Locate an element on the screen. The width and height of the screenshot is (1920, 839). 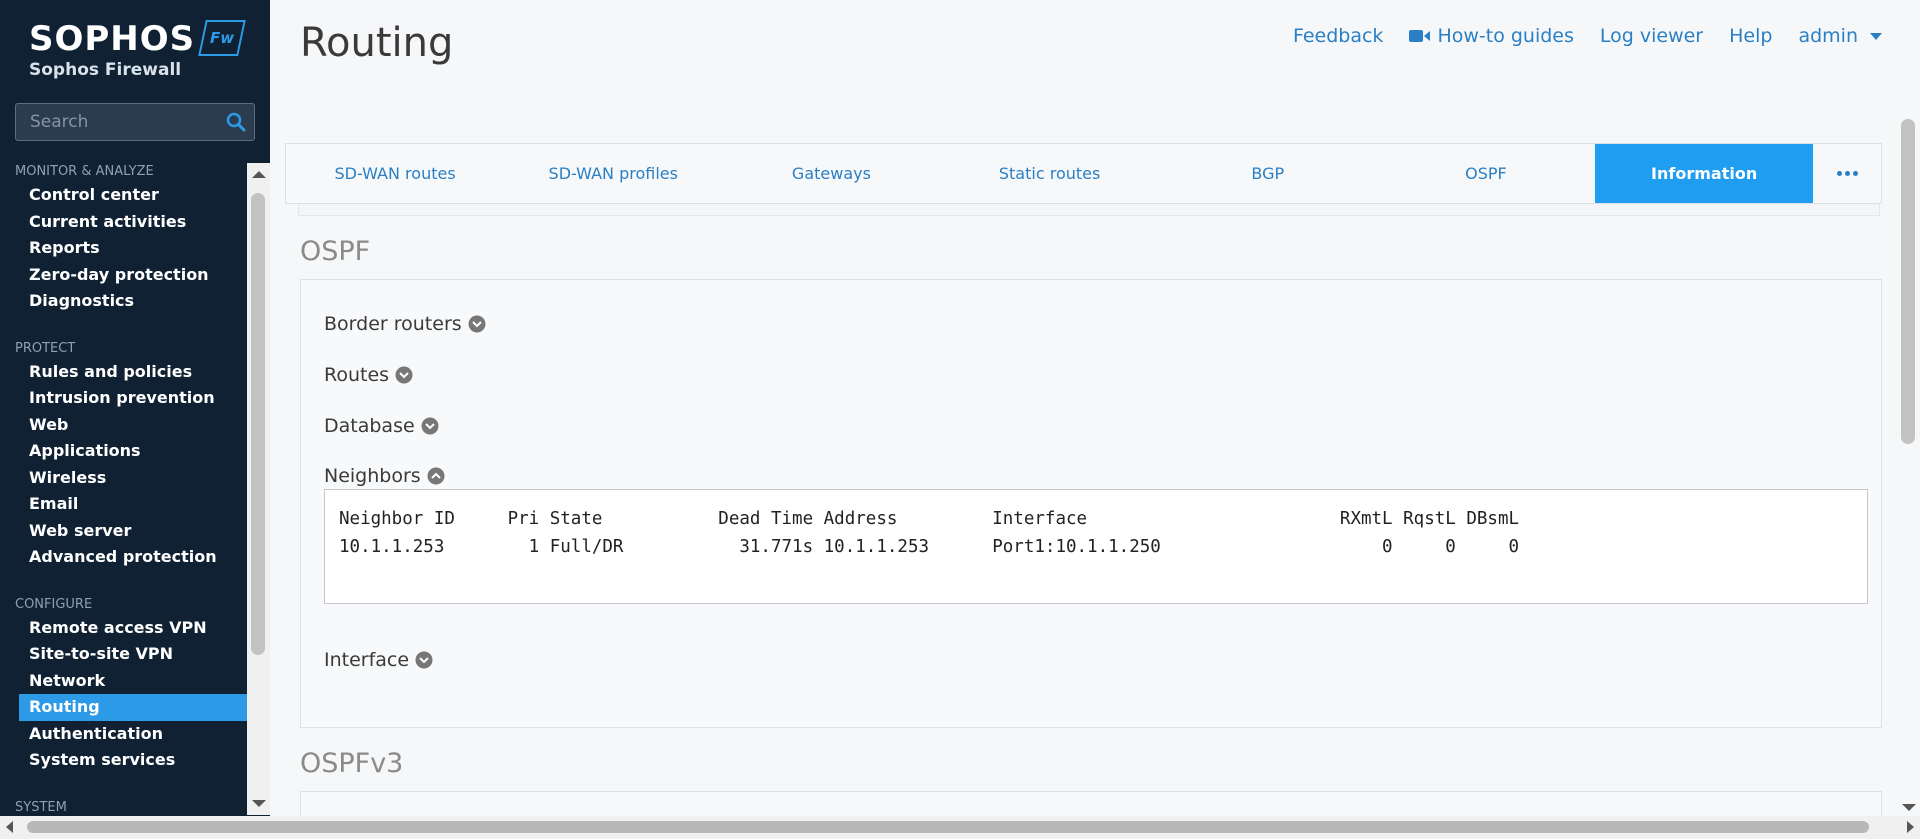
accordion-database: Database is located at coordinates (381, 426).